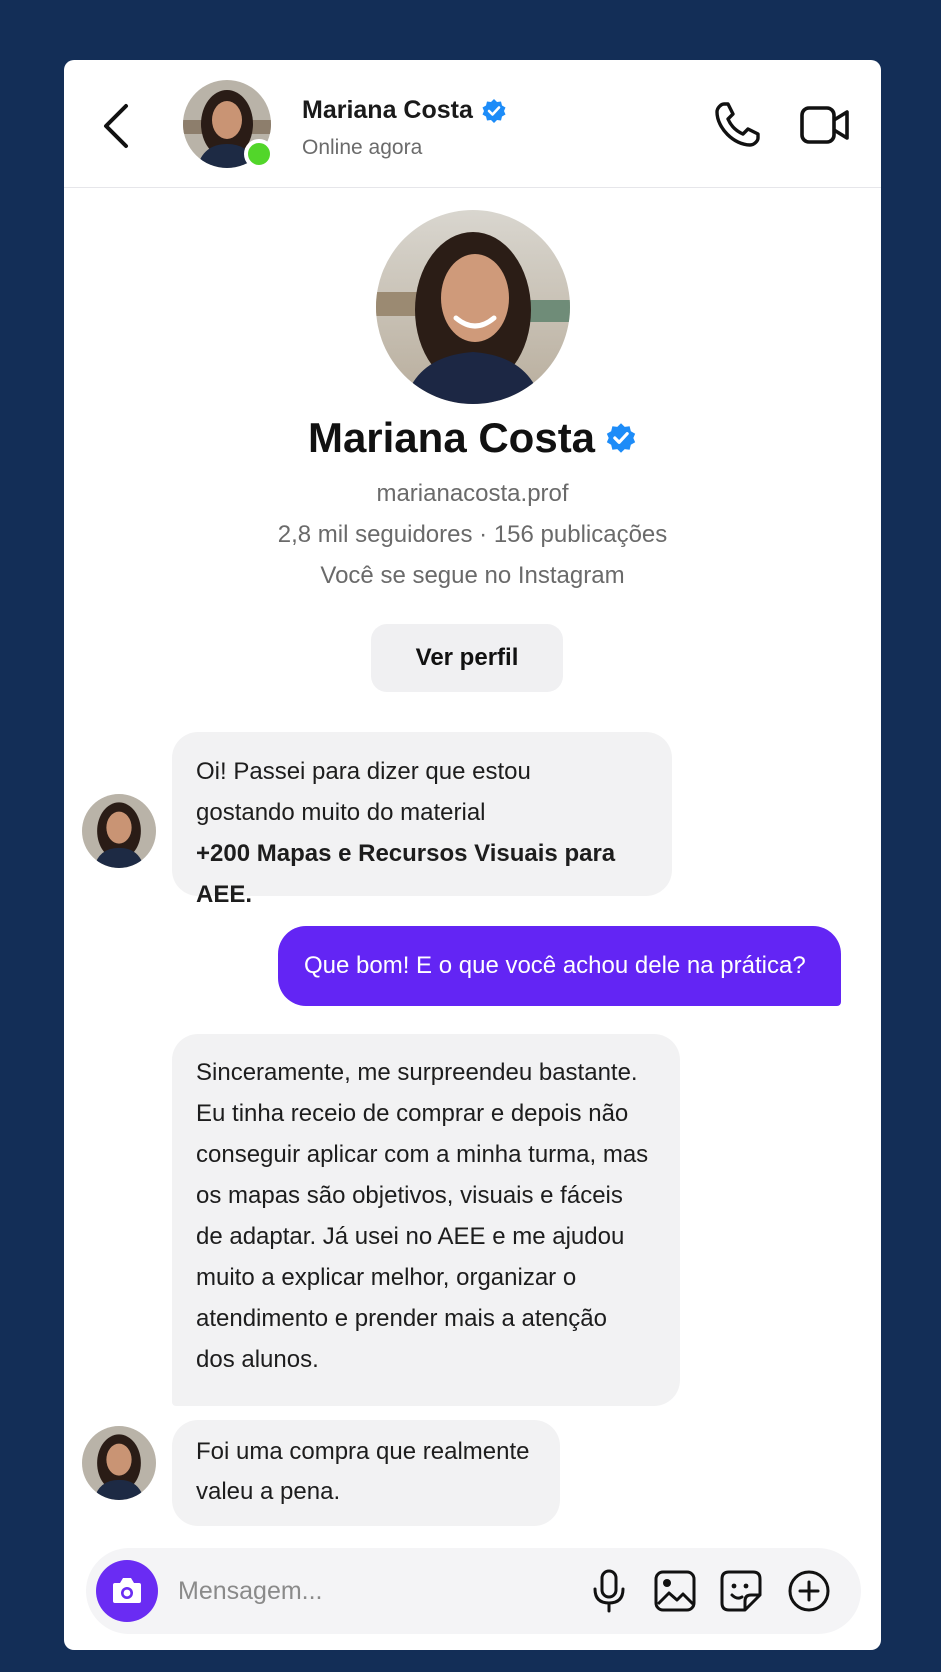 This screenshot has width=941, height=1672. Describe the element at coordinates (387, 110) in the screenshot. I see `contact-name-text: Mariana Costa` at that location.